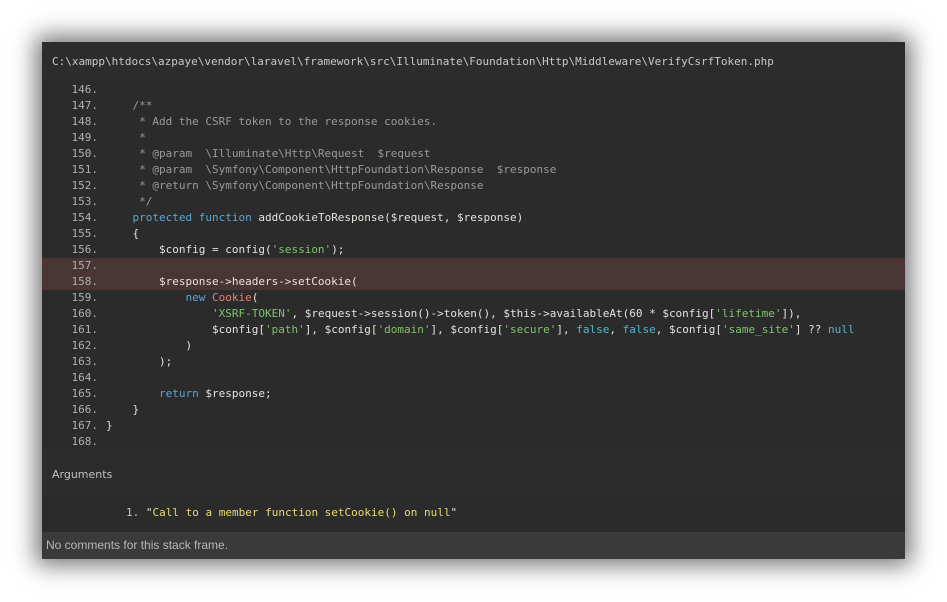 This screenshot has width=947, height=602. I want to click on line-source: new Cookie(, so click(178, 298).